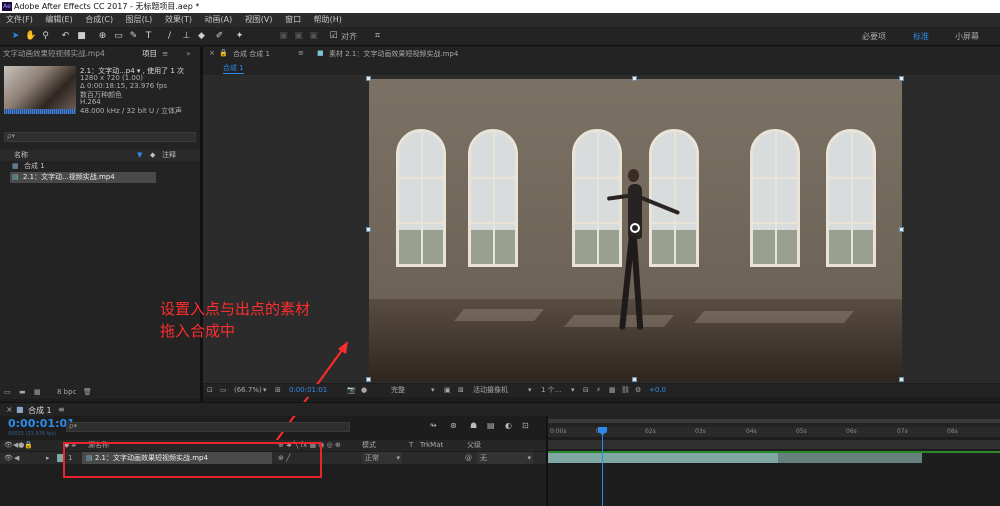 Image resolution: width=1000 pixels, height=506 pixels. Describe the element at coordinates (20, 409) in the screenshot. I see `composition-icon: ■` at that location.